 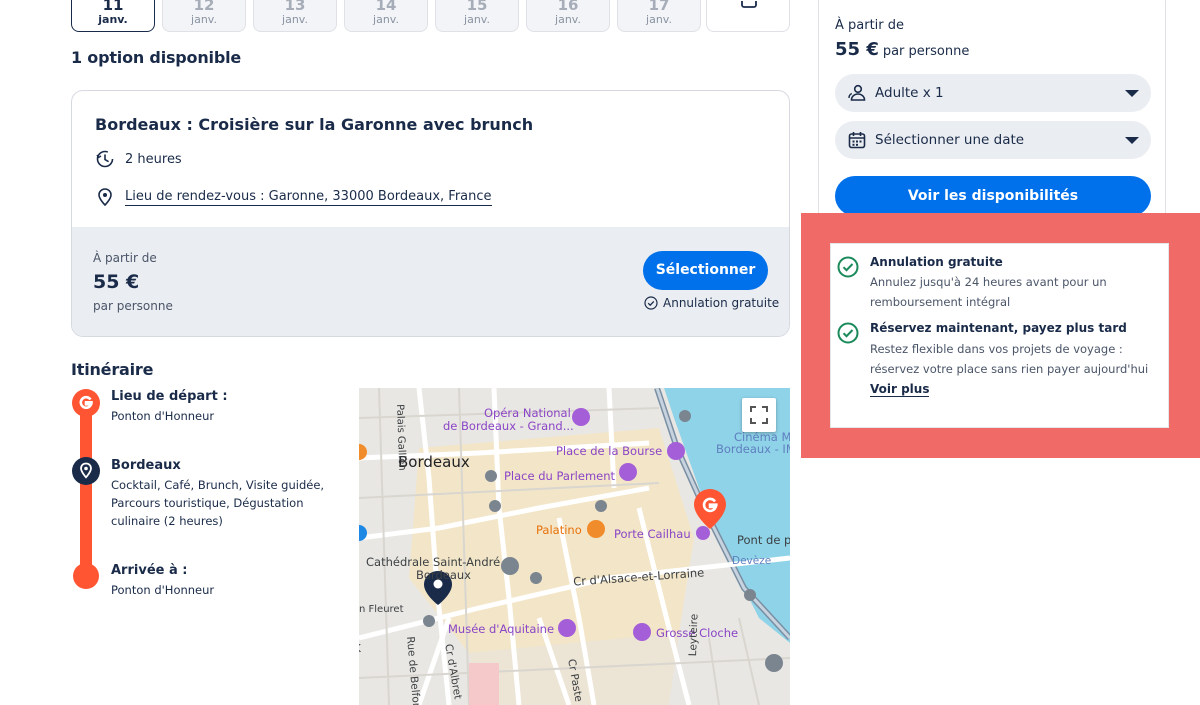 I want to click on booking-price-value: 55 €, so click(x=857, y=49).